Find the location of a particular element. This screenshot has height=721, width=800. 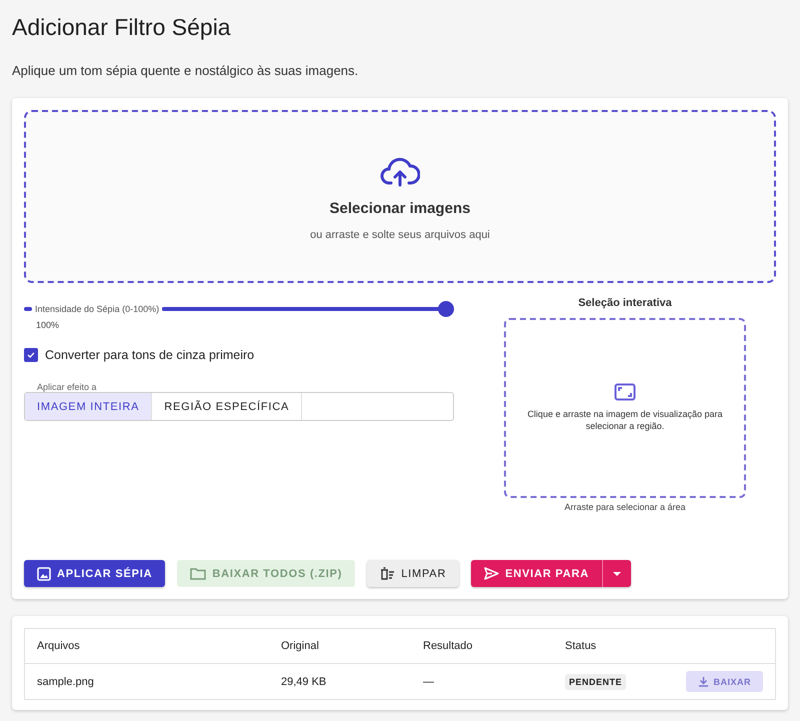

column-header: Resultado is located at coordinates (482, 646).